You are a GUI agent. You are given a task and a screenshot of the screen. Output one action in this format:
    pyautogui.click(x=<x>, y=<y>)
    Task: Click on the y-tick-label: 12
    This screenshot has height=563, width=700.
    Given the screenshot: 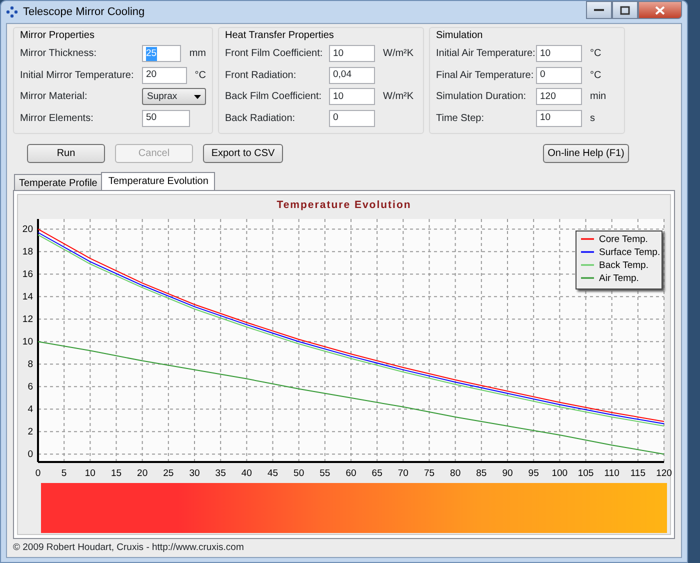 What is the action you would take?
    pyautogui.click(x=27, y=319)
    